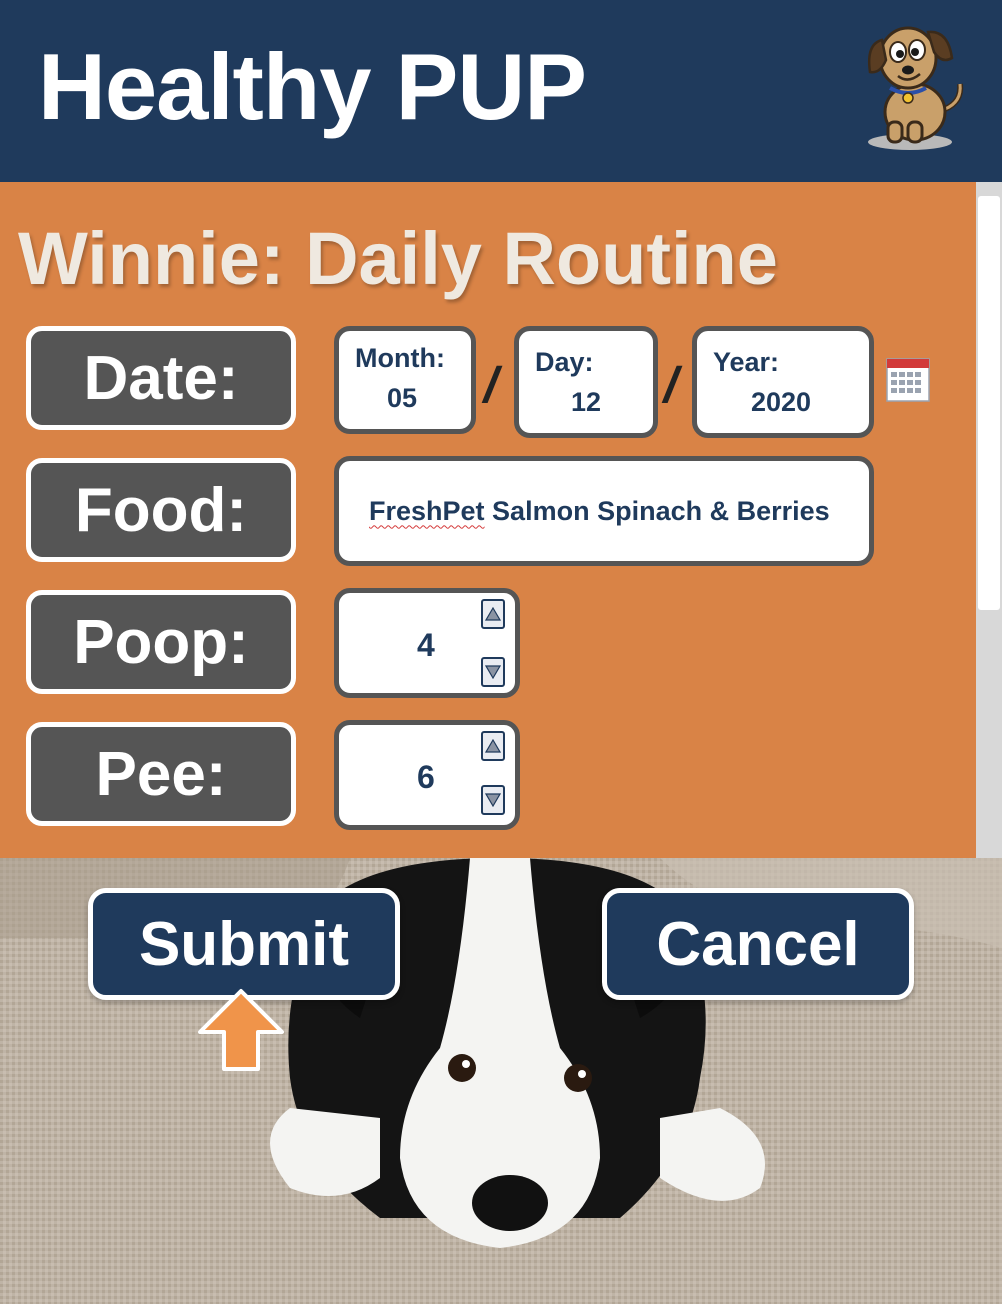 Image resolution: width=1002 pixels, height=1304 pixels. Describe the element at coordinates (564, 362) in the screenshot. I see `day-label: Day:` at that location.